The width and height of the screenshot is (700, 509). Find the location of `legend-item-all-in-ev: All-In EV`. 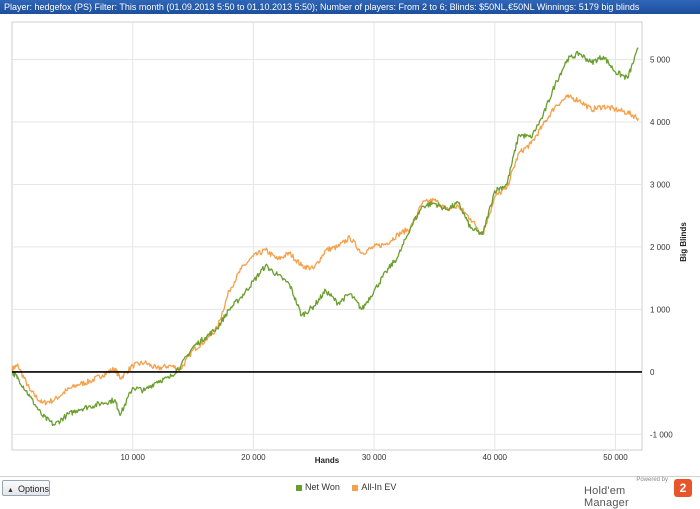

legend-item-all-in-ev: All-In EV is located at coordinates (374, 487).